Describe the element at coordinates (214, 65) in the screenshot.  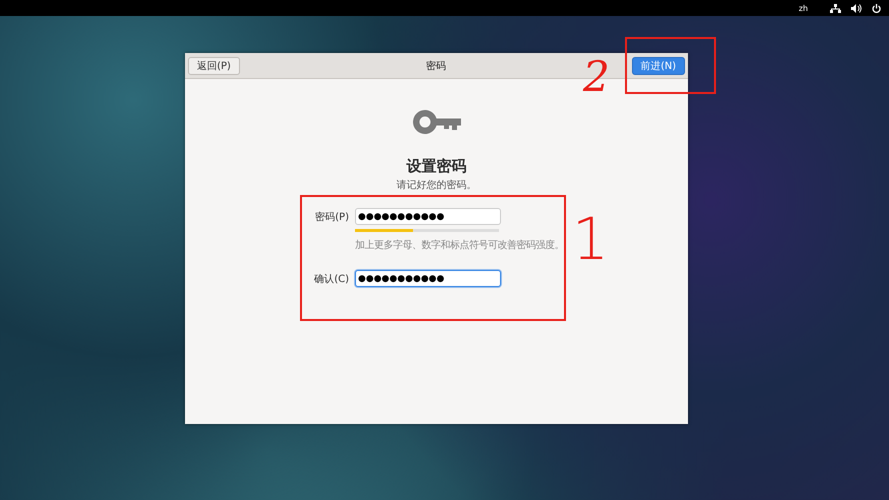
I see `back-button: 返回(P)` at that location.